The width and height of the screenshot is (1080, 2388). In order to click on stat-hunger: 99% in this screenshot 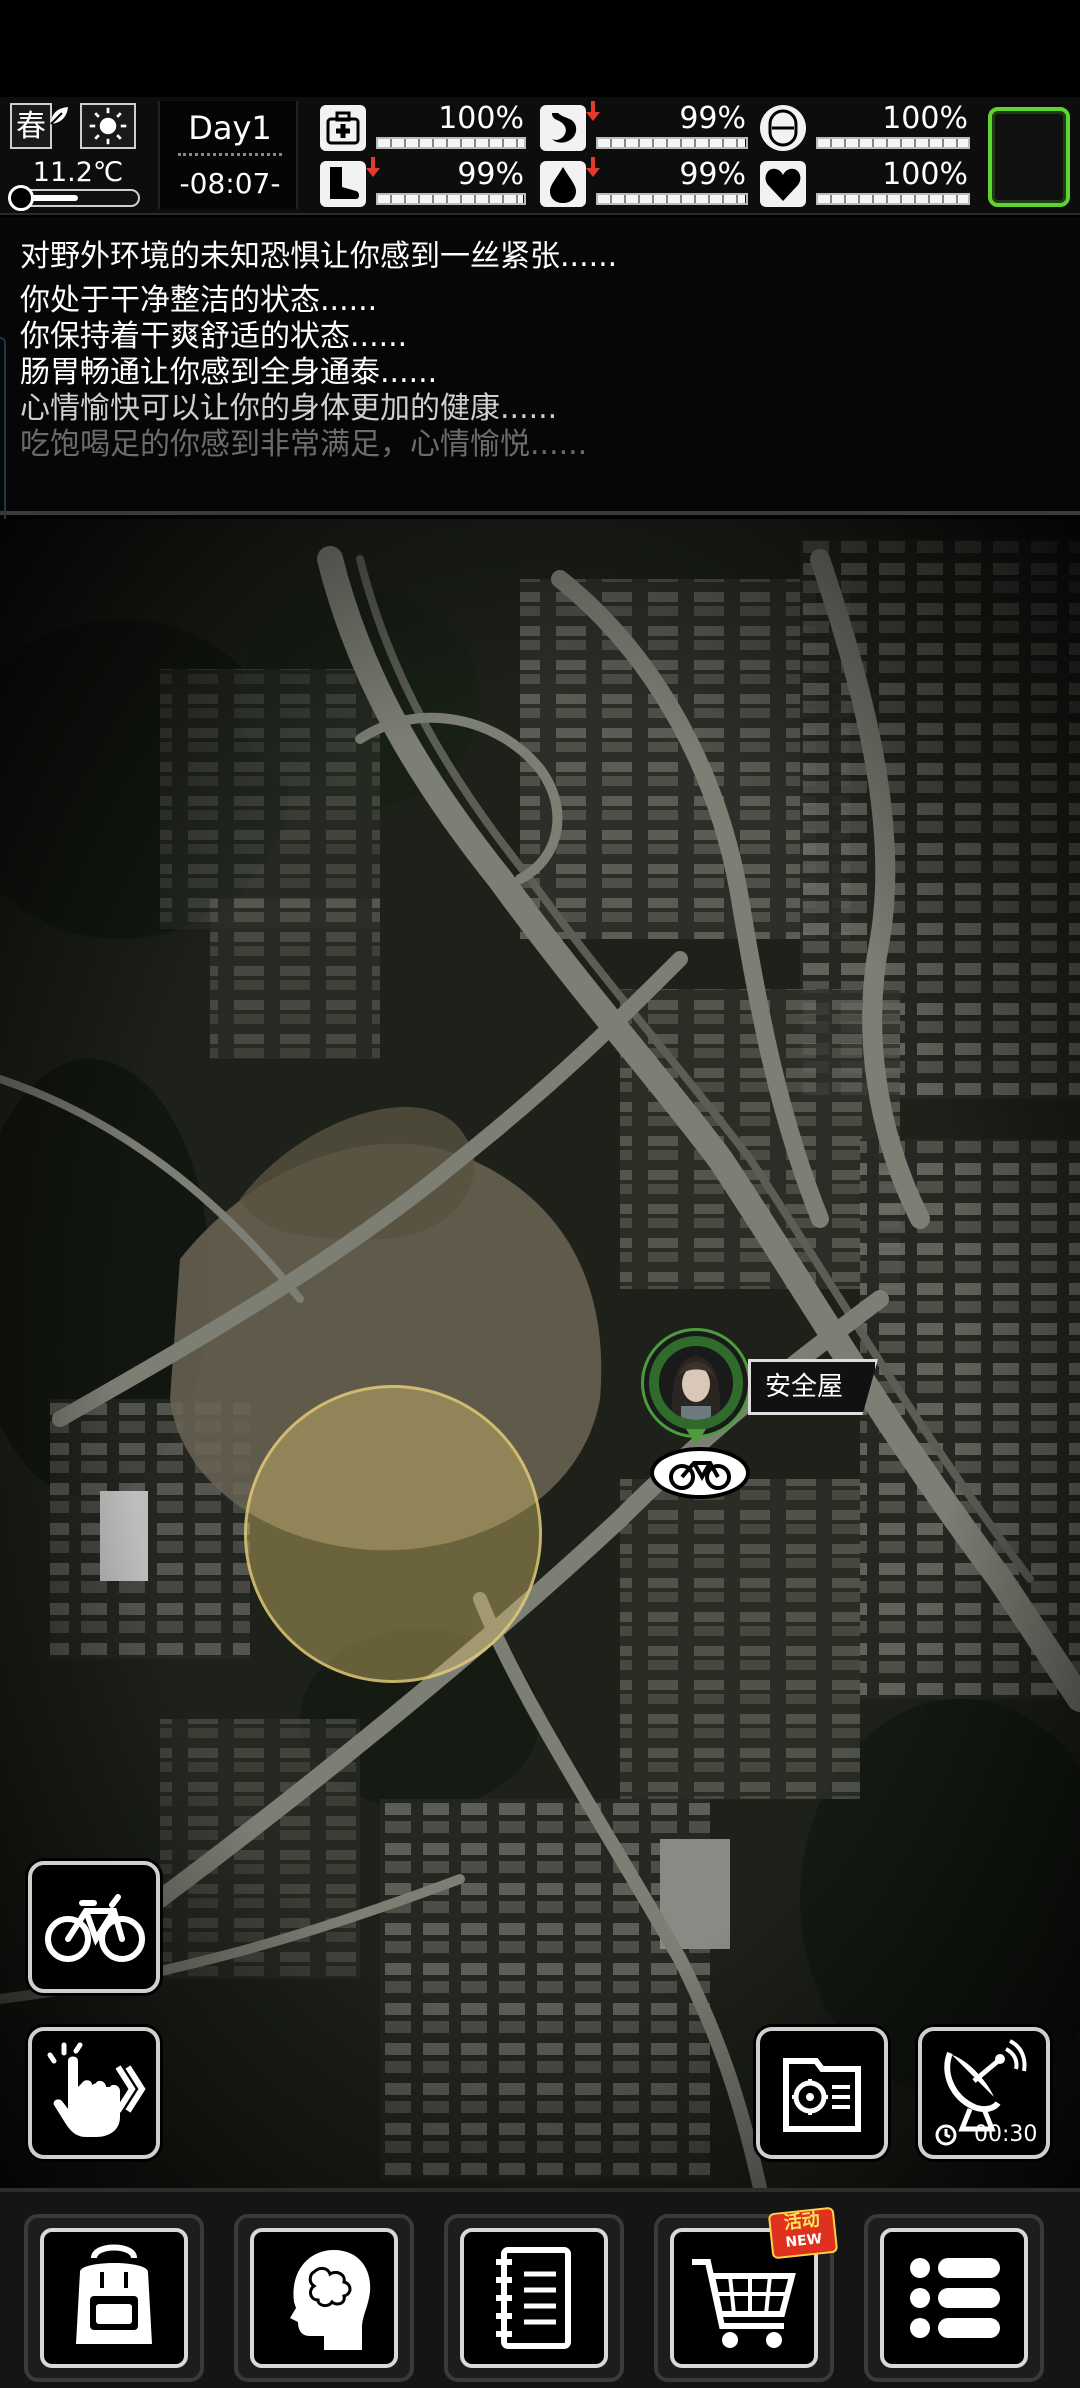, I will do `click(645, 127)`.